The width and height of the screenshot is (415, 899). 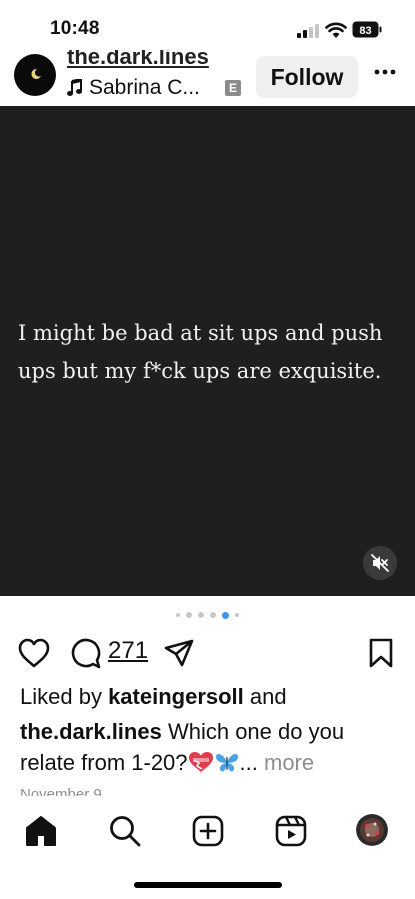 What do you see at coordinates (34, 653) in the screenshot?
I see `heart-icon` at bounding box center [34, 653].